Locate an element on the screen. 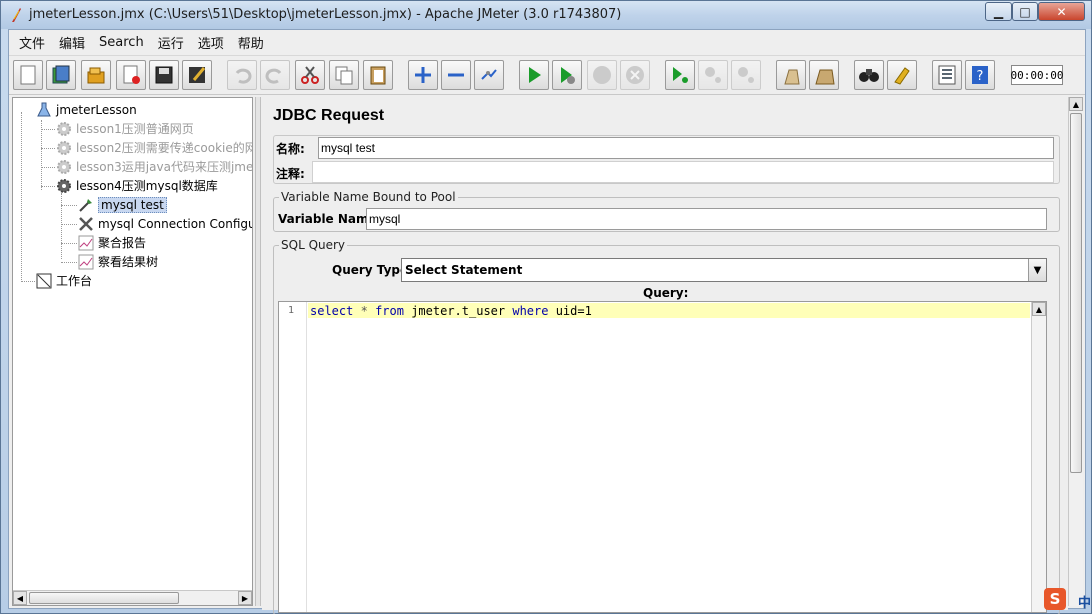 The width and height of the screenshot is (1092, 614). templates-icon is located at coordinates (61, 75).